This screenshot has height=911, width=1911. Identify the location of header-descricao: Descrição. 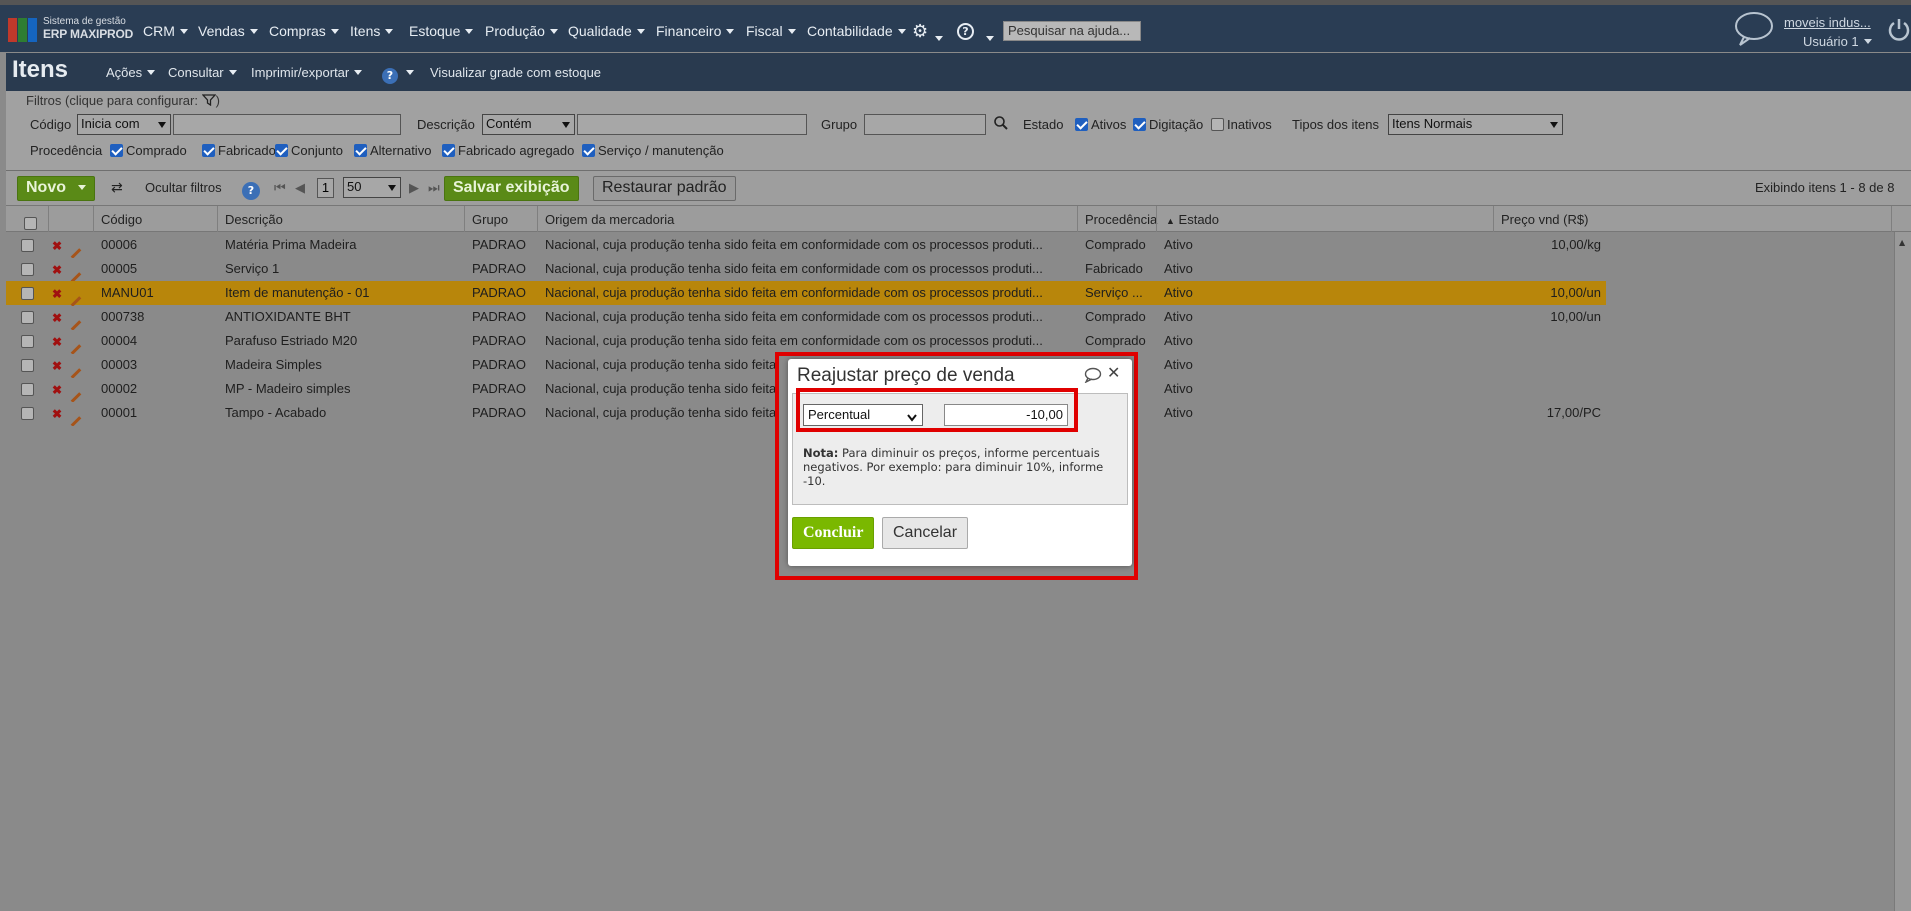
(254, 219).